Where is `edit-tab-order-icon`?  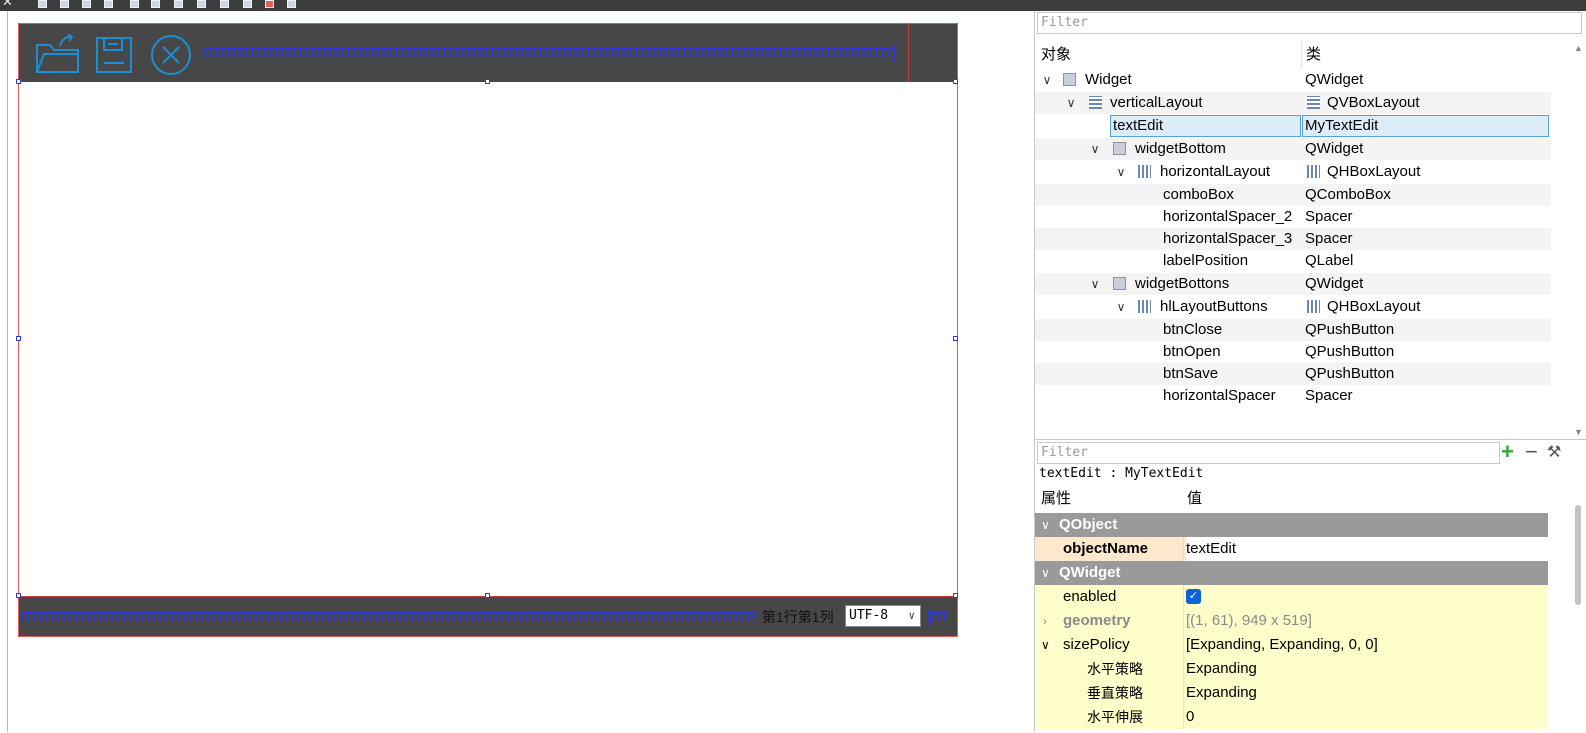
edit-tab-order-icon is located at coordinates (108, 4).